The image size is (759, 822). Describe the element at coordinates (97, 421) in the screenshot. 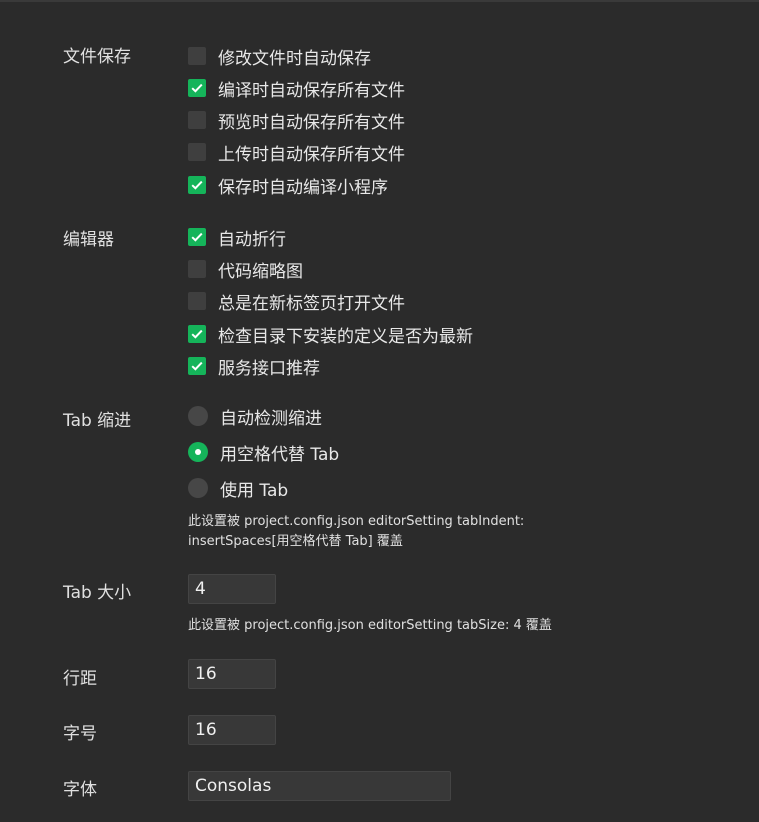

I see `tab-indent-label: Tab 缩进` at that location.